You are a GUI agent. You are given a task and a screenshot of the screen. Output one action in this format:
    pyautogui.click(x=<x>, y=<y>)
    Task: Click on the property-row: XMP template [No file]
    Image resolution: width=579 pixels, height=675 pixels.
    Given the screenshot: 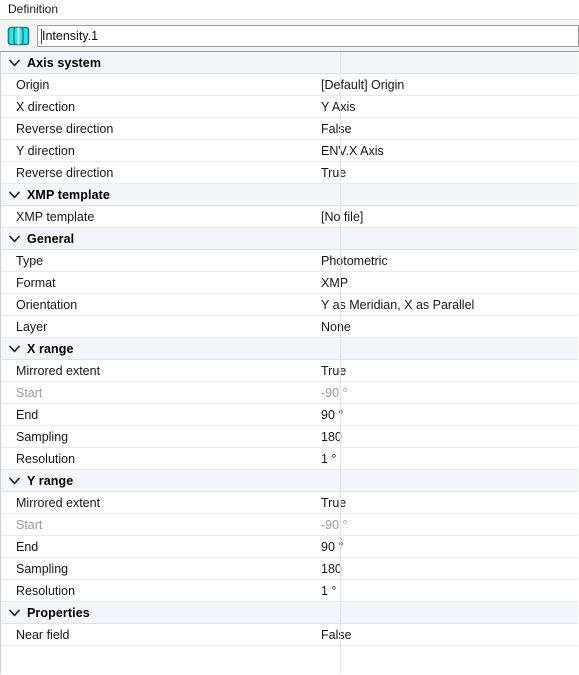 What is the action you would take?
    pyautogui.click(x=289, y=217)
    